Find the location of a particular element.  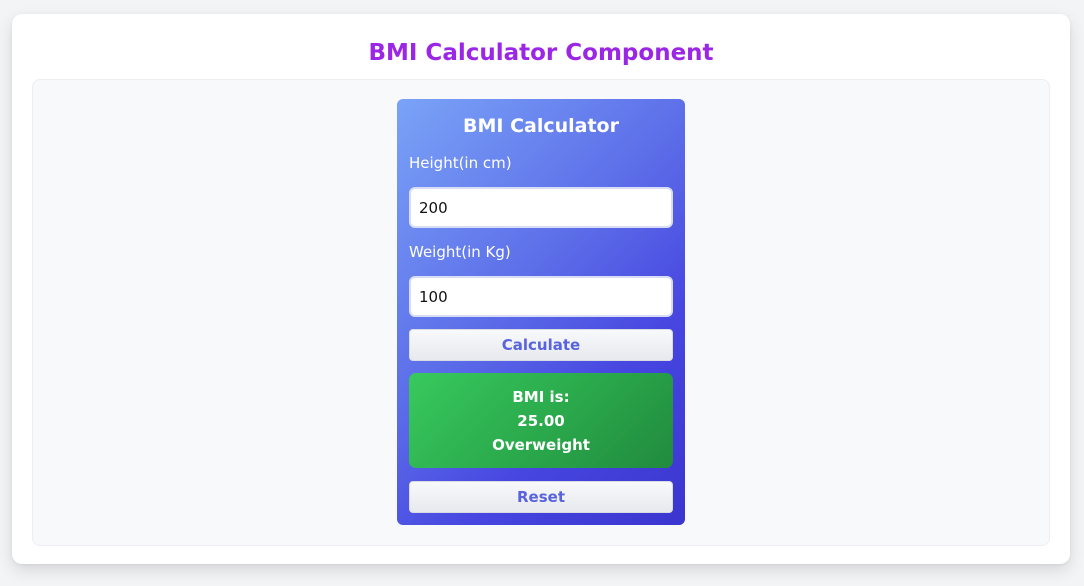

calculate-button: Calculate is located at coordinates (541, 345).